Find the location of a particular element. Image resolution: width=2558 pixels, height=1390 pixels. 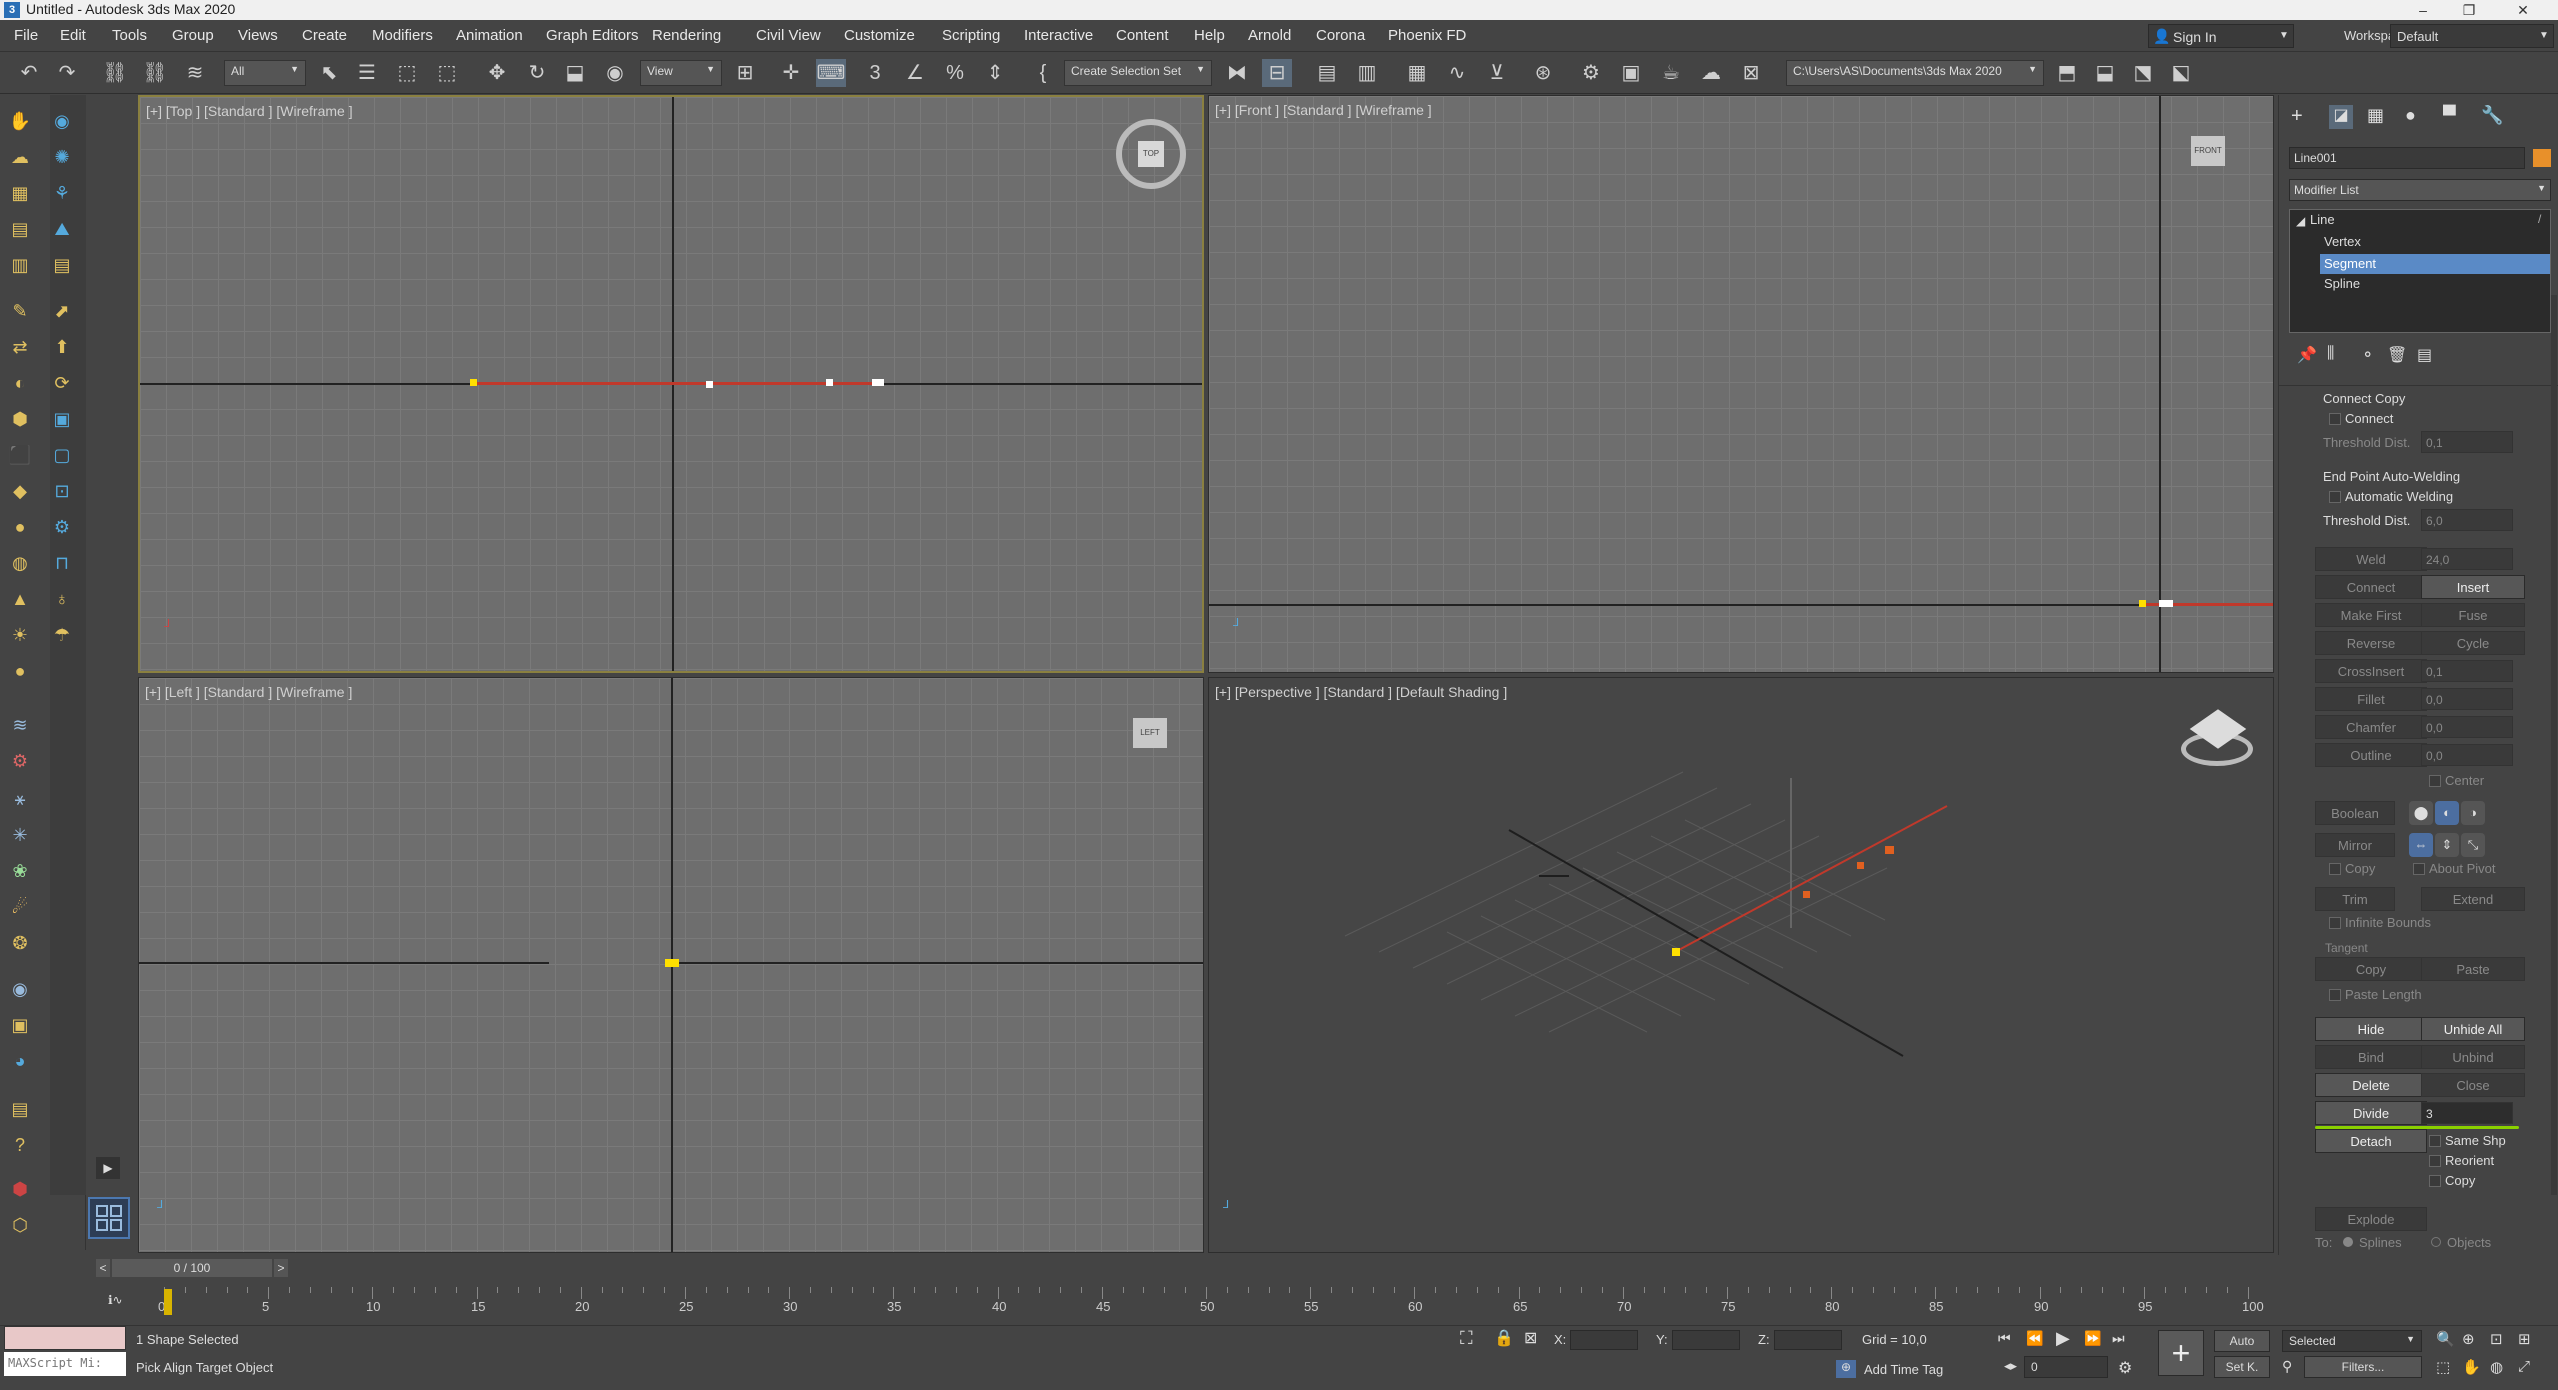

menu-phoenix-fd: Phoenix FD is located at coordinates (1427, 35).